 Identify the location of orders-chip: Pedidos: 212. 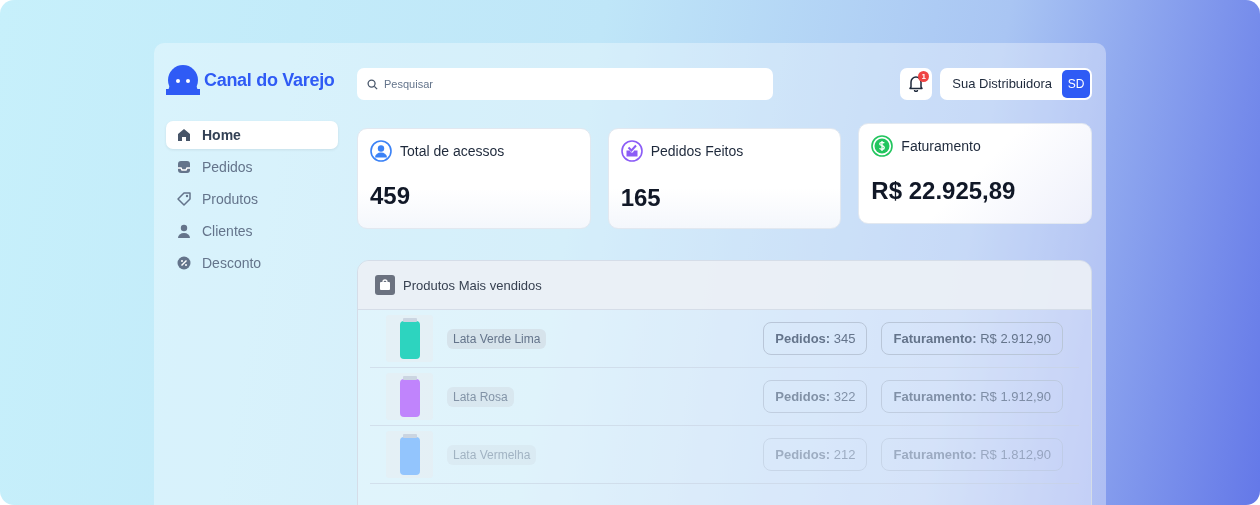
(815, 454).